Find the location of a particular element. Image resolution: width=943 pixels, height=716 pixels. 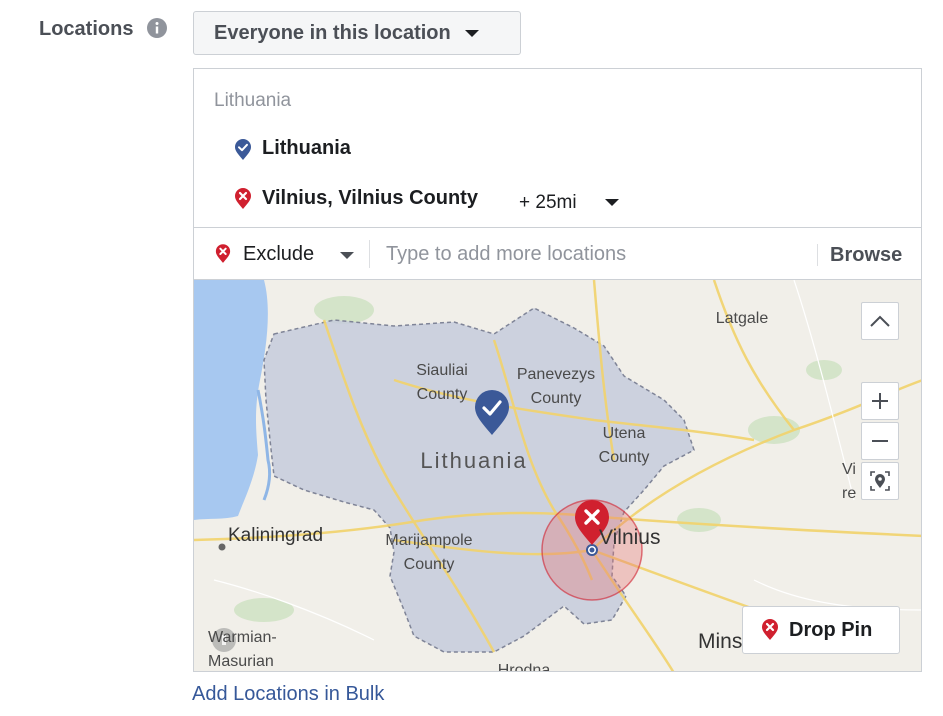

map-label-warmian: Warmian- Masurian is located at coordinates (242, 649).